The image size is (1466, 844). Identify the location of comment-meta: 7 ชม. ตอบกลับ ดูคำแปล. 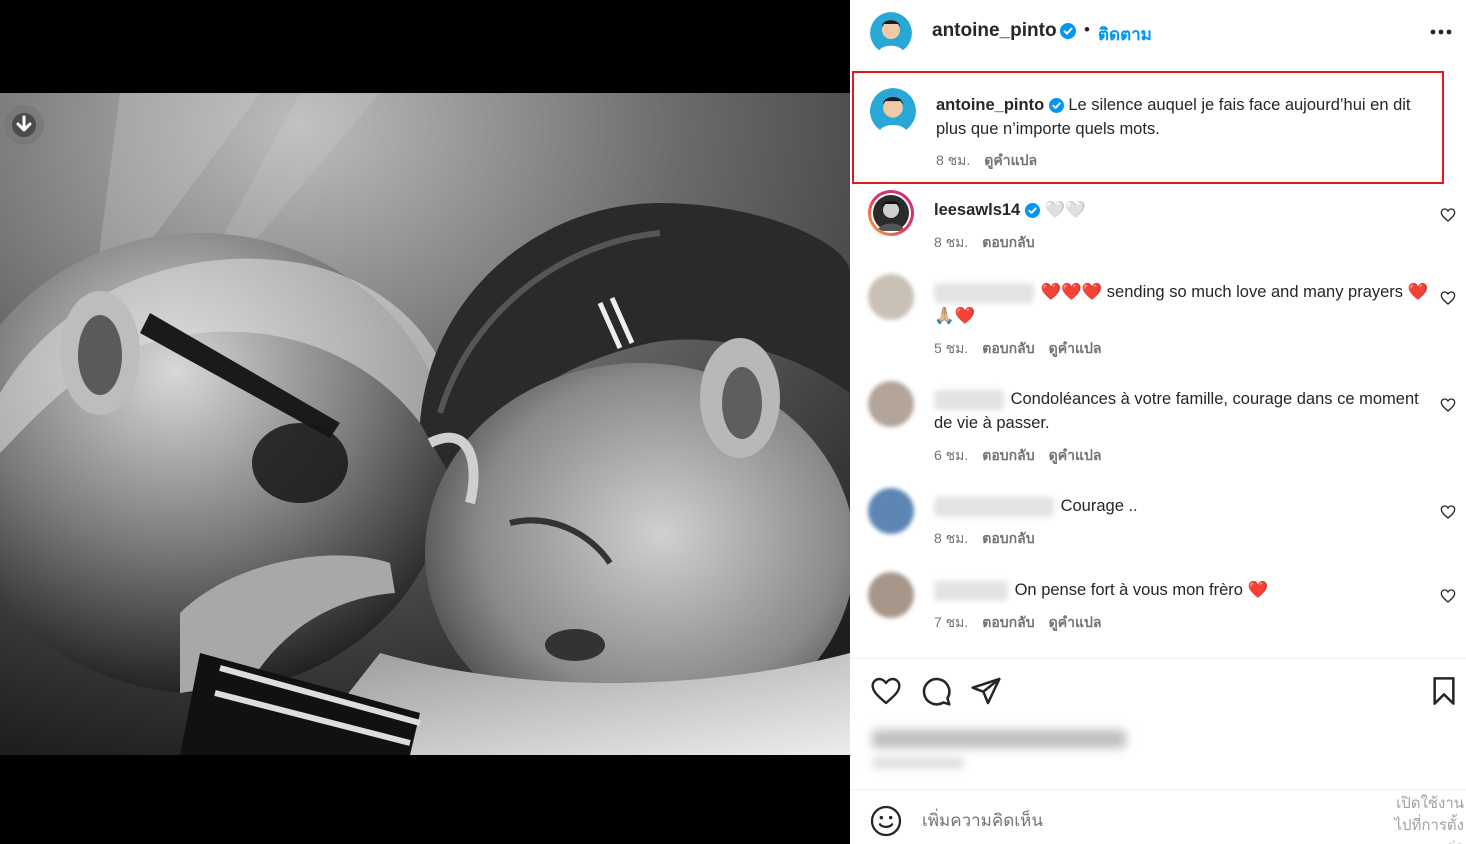
(1017, 623).